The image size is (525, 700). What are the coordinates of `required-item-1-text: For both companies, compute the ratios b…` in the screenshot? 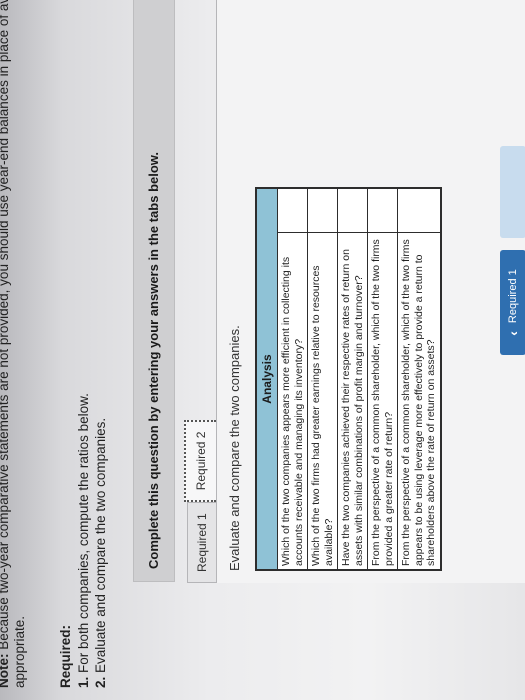 It's located at (83, 535).